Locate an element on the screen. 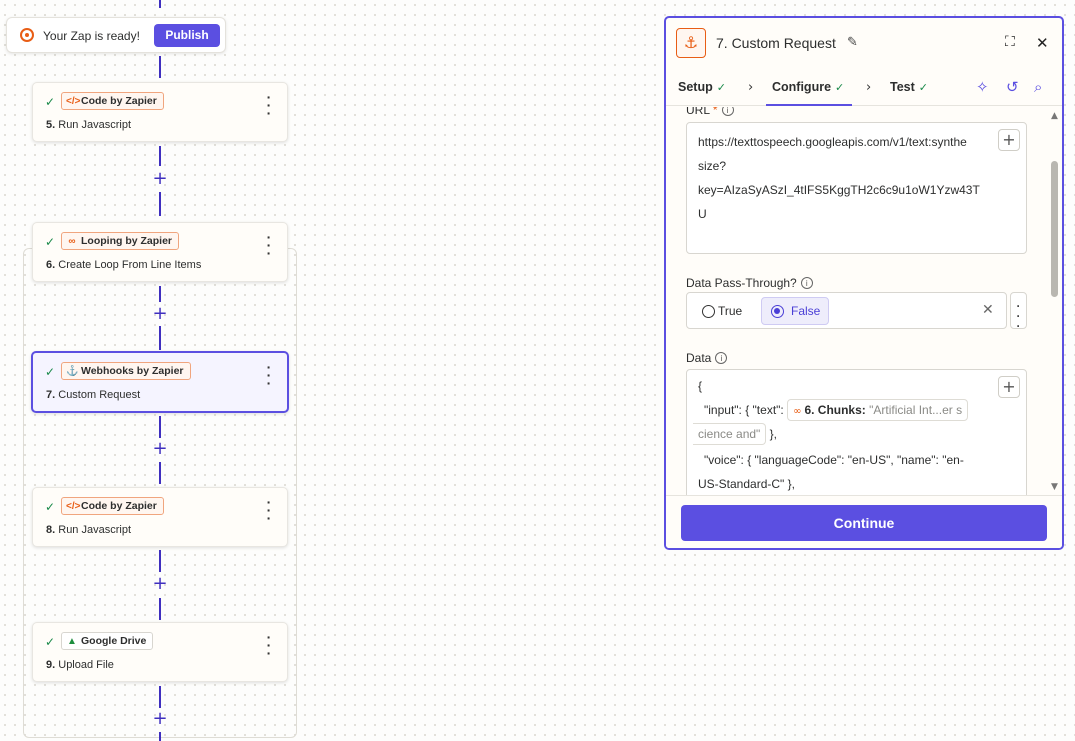 This screenshot has width=1075, height=741. edit-title-icon: ✎ is located at coordinates (852, 42).